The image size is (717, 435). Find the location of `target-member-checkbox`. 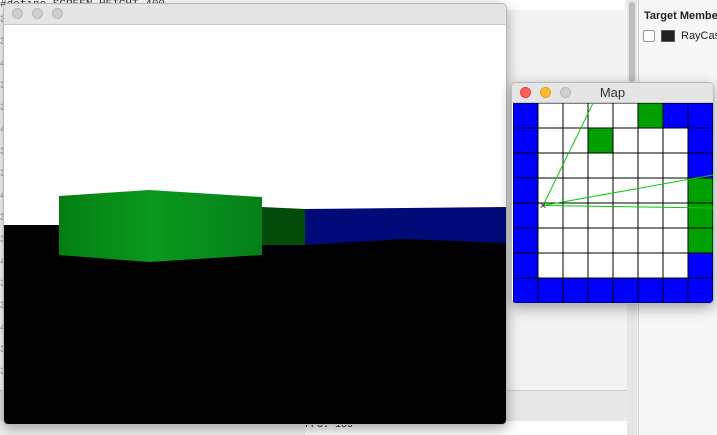

target-member-checkbox is located at coordinates (649, 36).